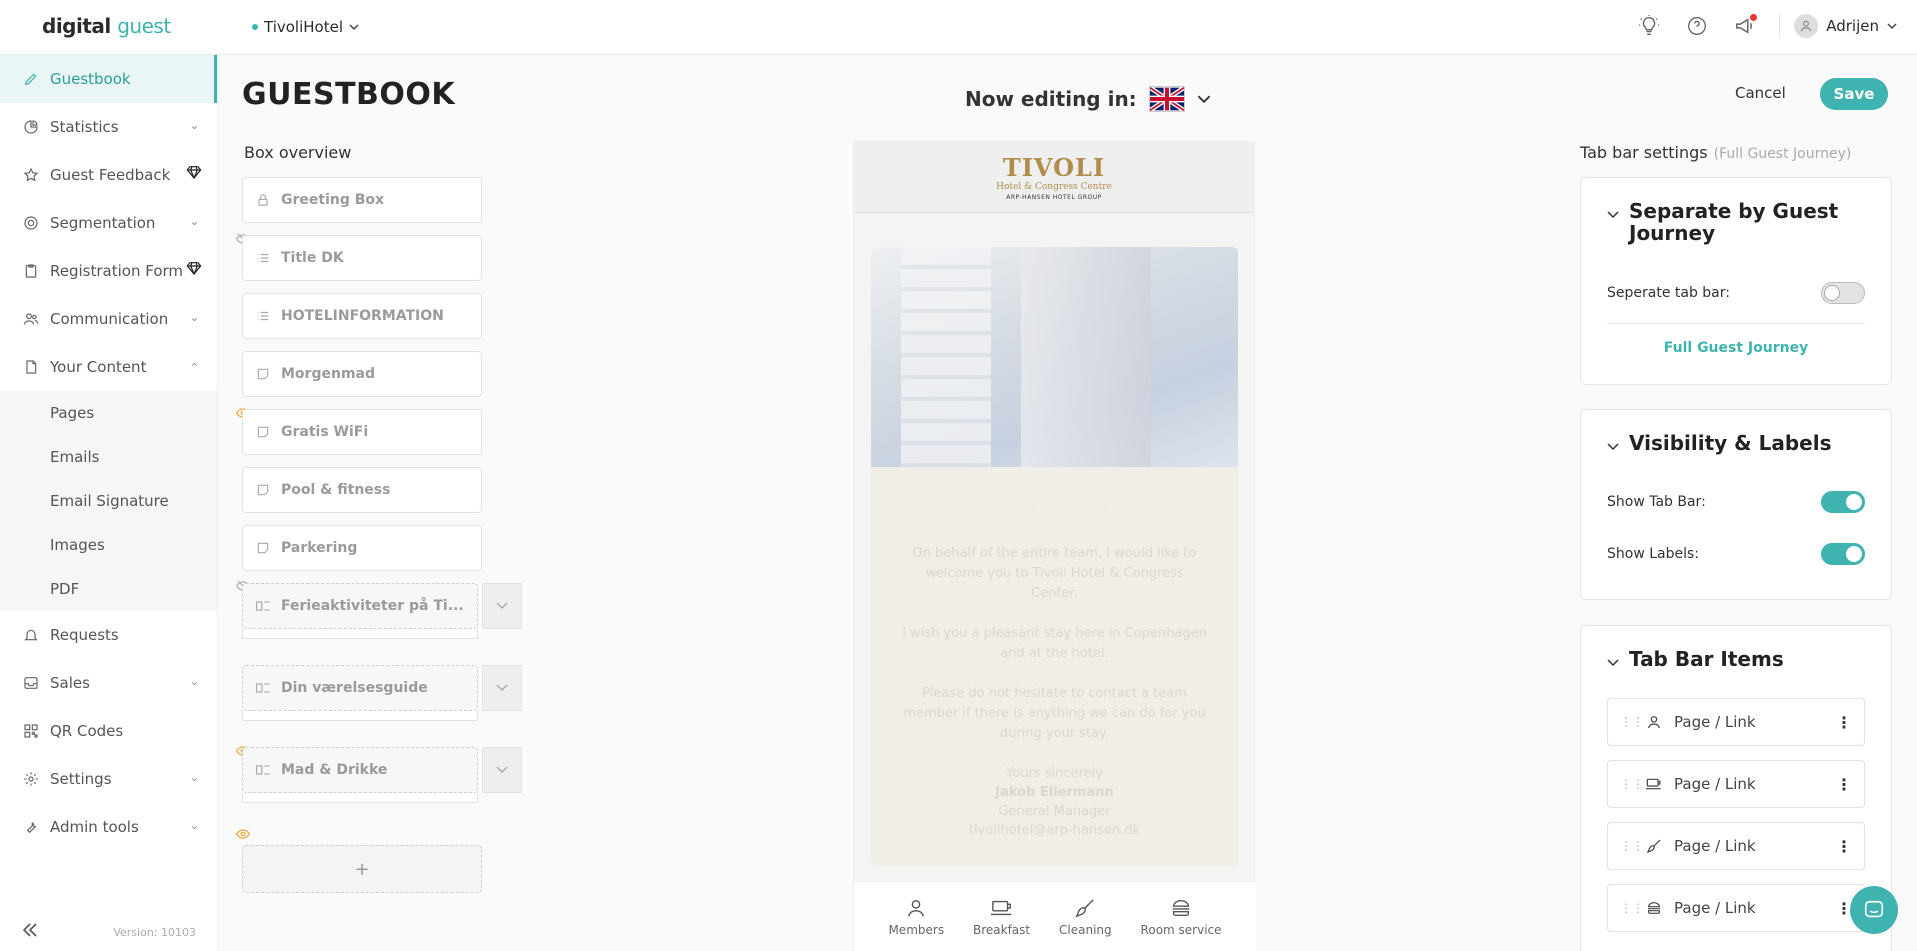 This screenshot has height=951, width=1917. What do you see at coordinates (243, 834) in the screenshot?
I see `eye-icon` at bounding box center [243, 834].